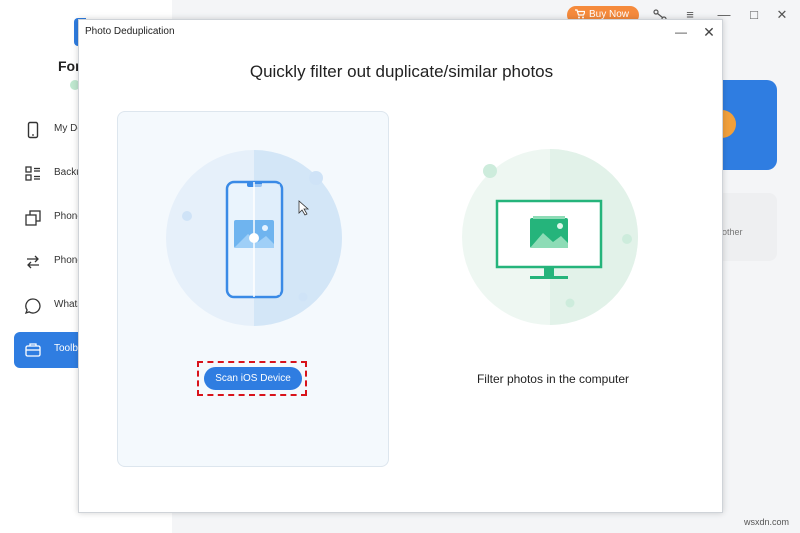 Image resolution: width=800 pixels, height=533 pixels. What do you see at coordinates (32, 173) in the screenshot?
I see `backup-list-icon` at bounding box center [32, 173].